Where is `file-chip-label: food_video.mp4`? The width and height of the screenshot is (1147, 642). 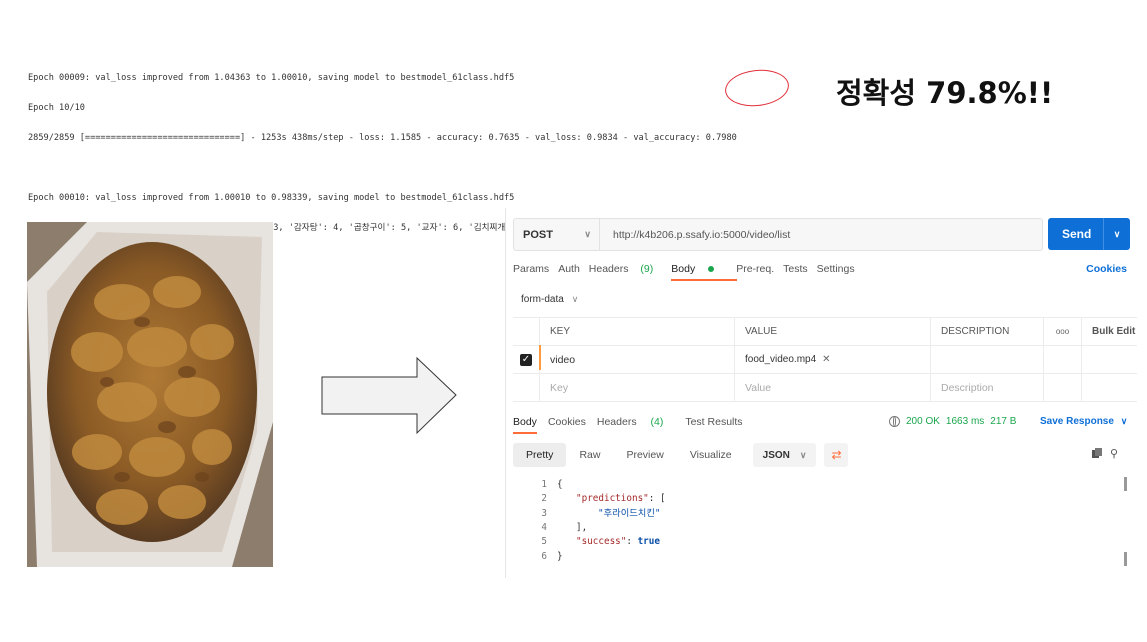
file-chip-label: food_video.mp4 is located at coordinates (781, 359).